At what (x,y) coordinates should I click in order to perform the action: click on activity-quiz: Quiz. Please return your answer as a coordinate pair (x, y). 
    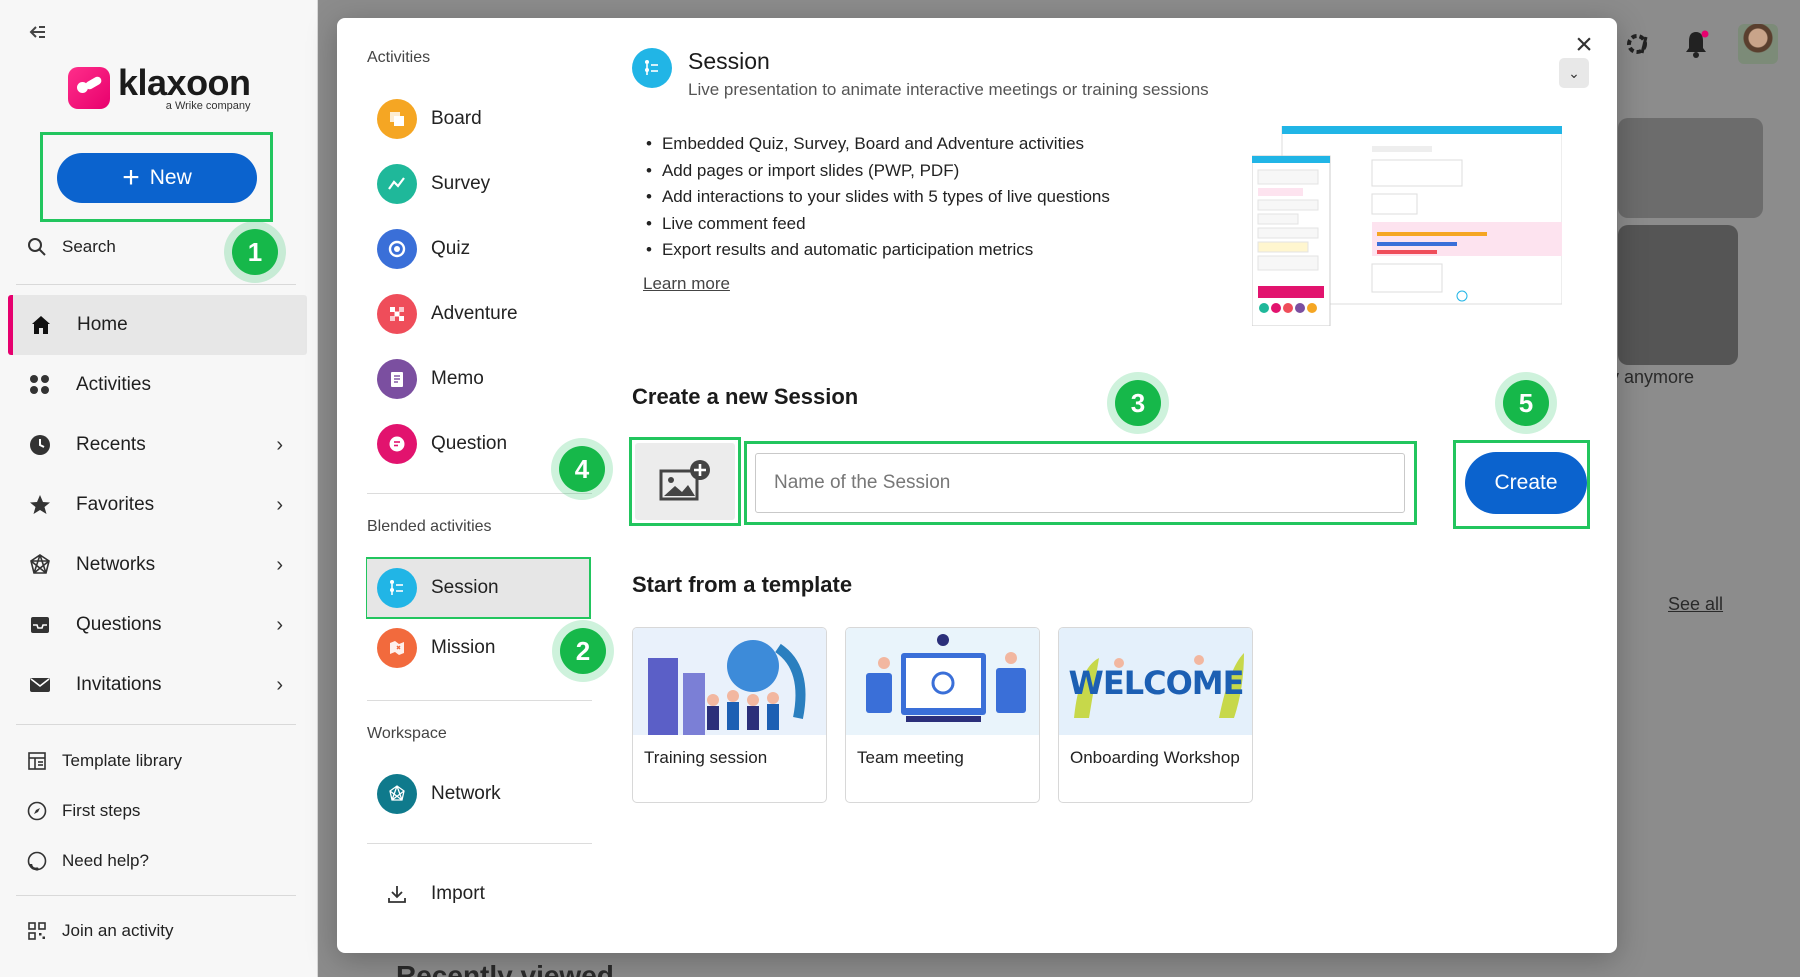
    Looking at the image, I should click on (423, 249).